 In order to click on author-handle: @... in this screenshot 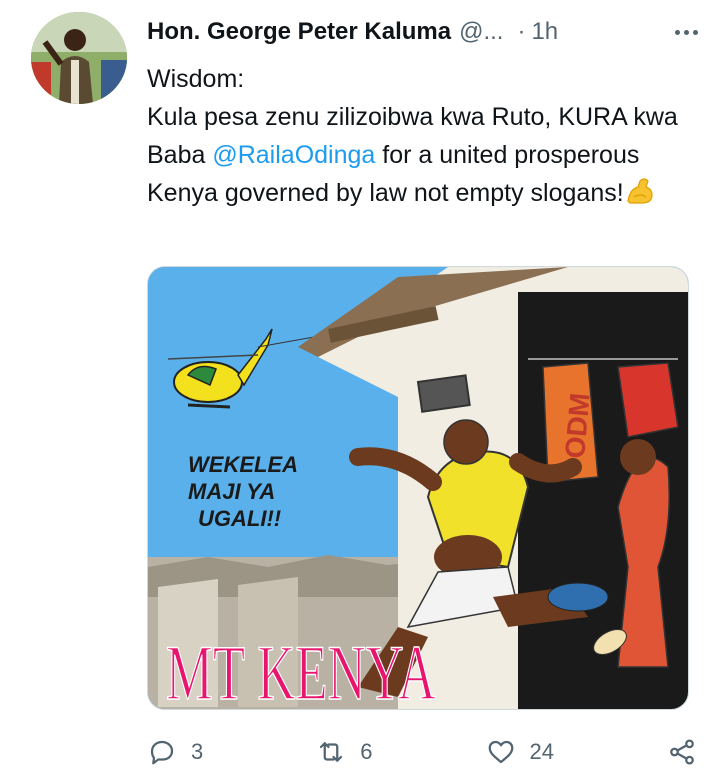, I will do `click(481, 32)`.